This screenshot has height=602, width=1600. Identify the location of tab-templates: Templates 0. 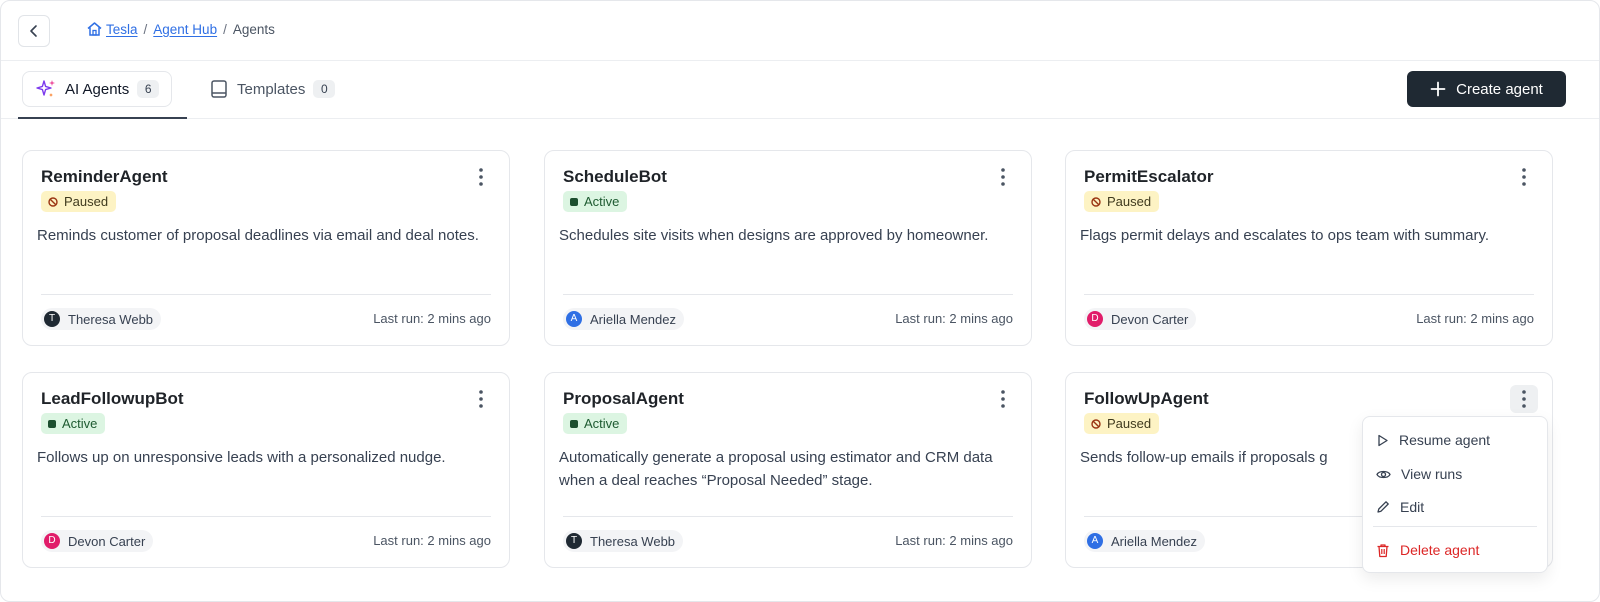
(272, 89).